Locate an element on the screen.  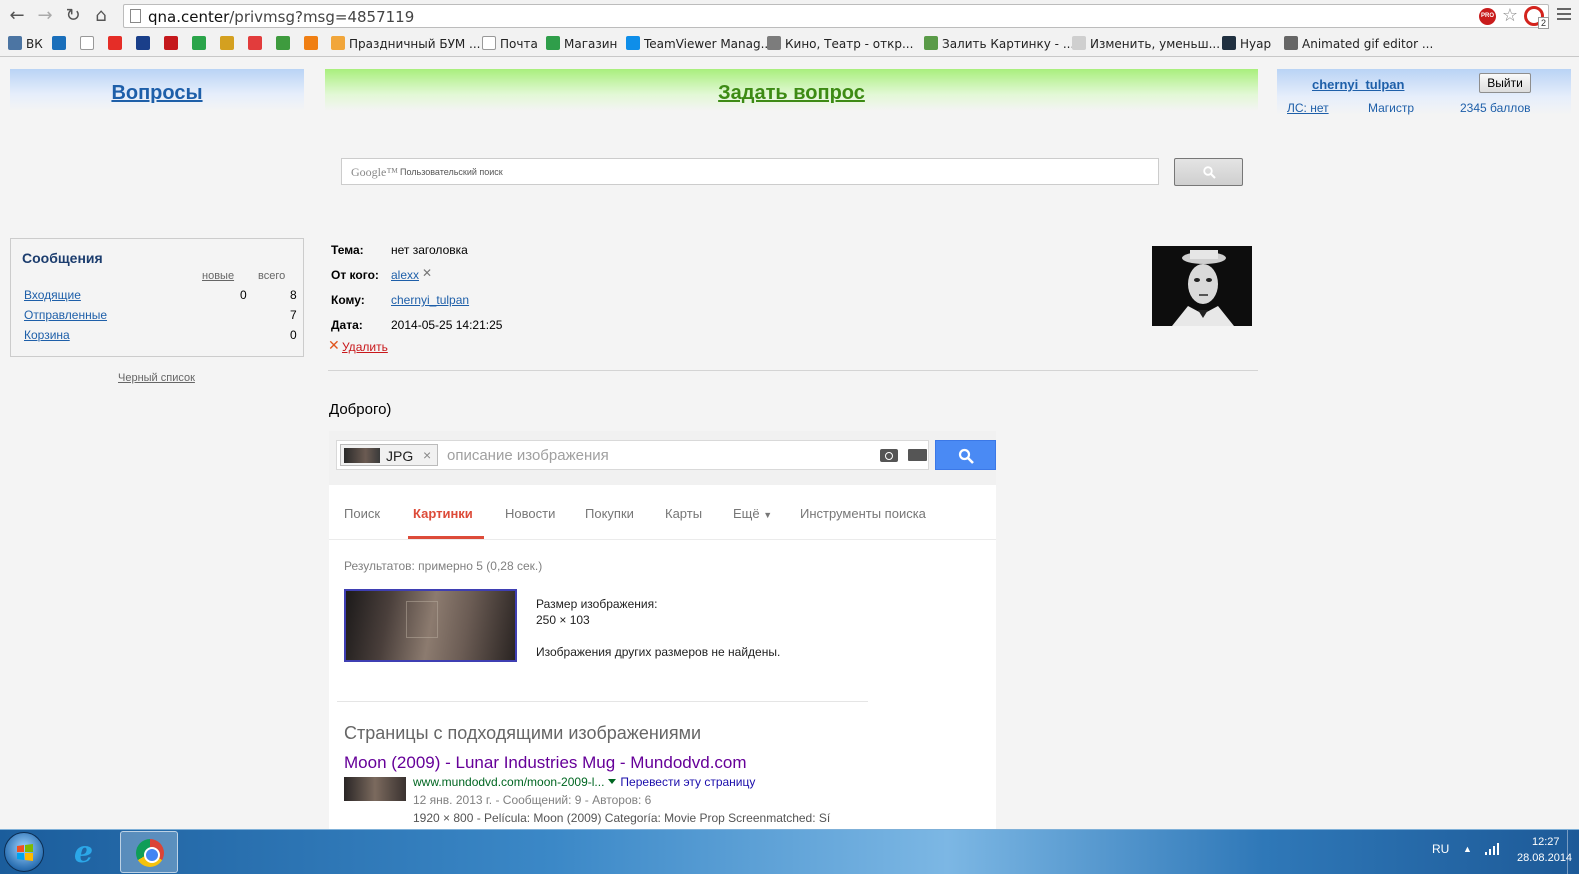
from-user-link: alexx is located at coordinates (405, 275).